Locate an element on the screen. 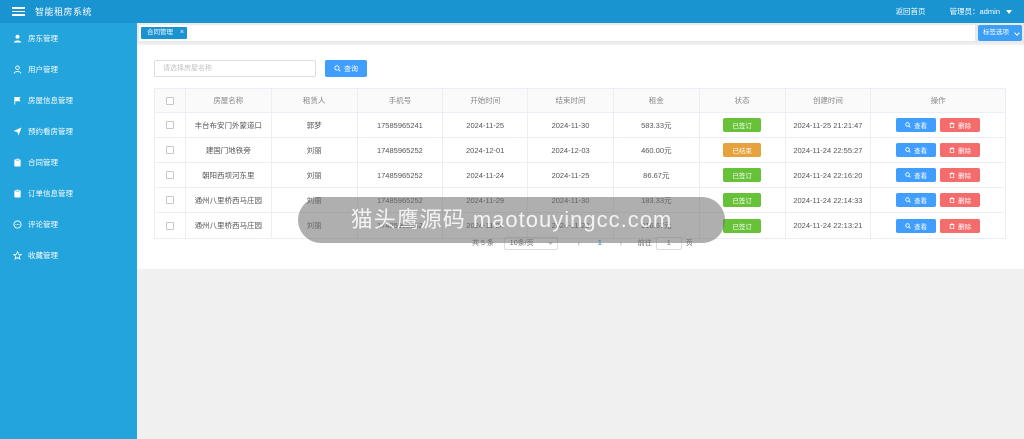 This screenshot has height=439, width=1024. col-header-actions: 操作 is located at coordinates (938, 100).